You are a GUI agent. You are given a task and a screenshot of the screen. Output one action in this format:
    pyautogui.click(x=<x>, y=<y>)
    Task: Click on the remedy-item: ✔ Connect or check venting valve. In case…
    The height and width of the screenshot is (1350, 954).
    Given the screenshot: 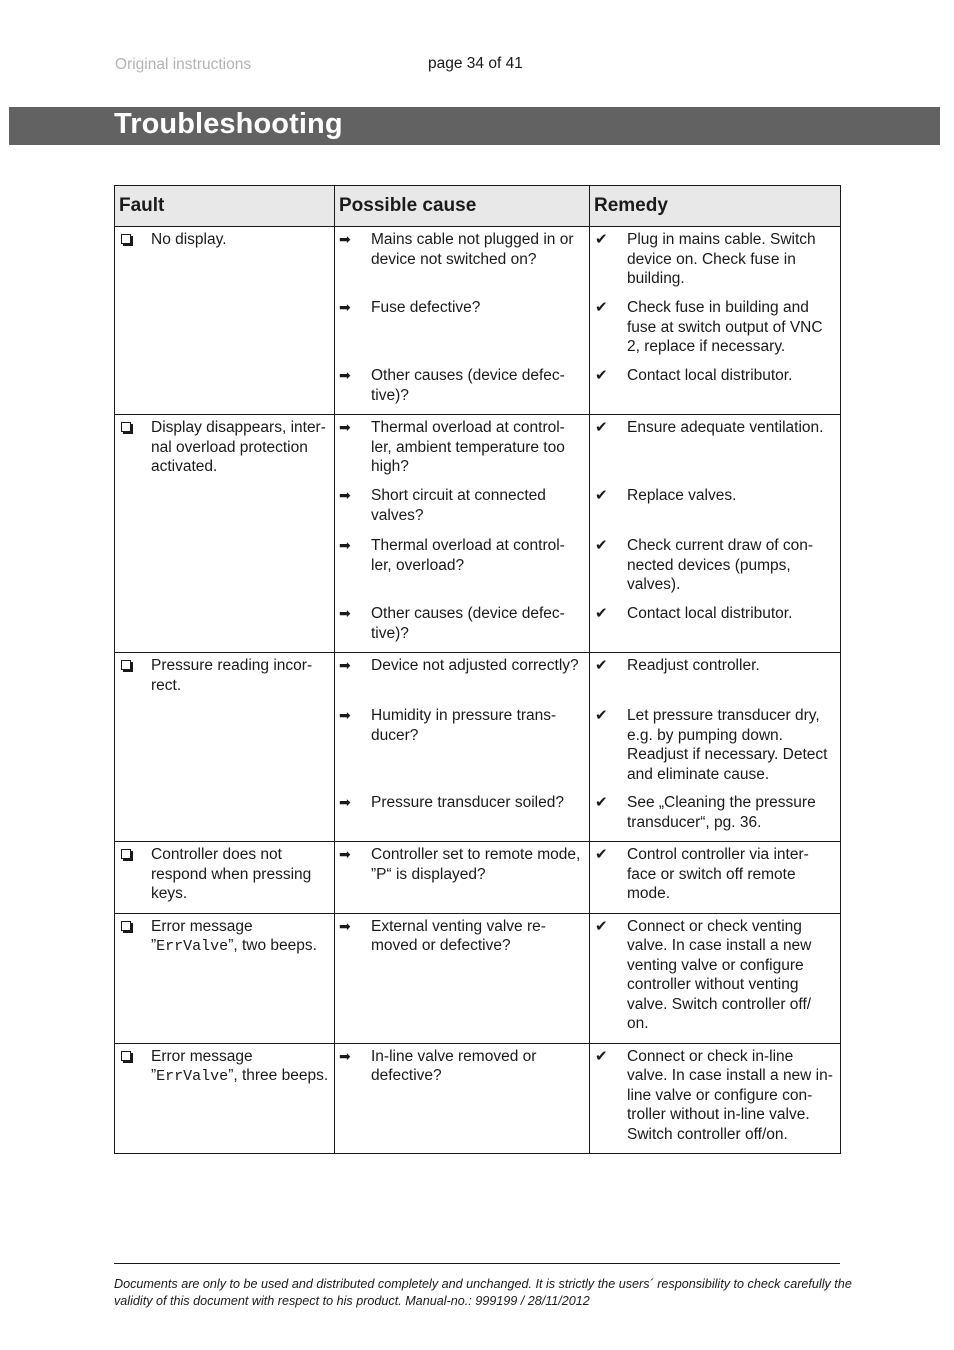 What is the action you would take?
    pyautogui.click(x=715, y=975)
    